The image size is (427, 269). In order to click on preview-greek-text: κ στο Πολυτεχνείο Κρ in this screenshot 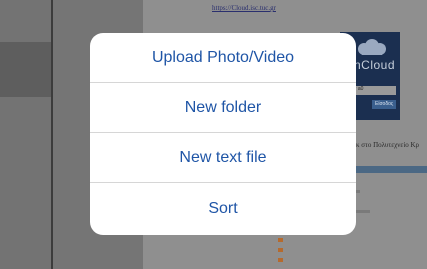, I will do `click(388, 145)`.